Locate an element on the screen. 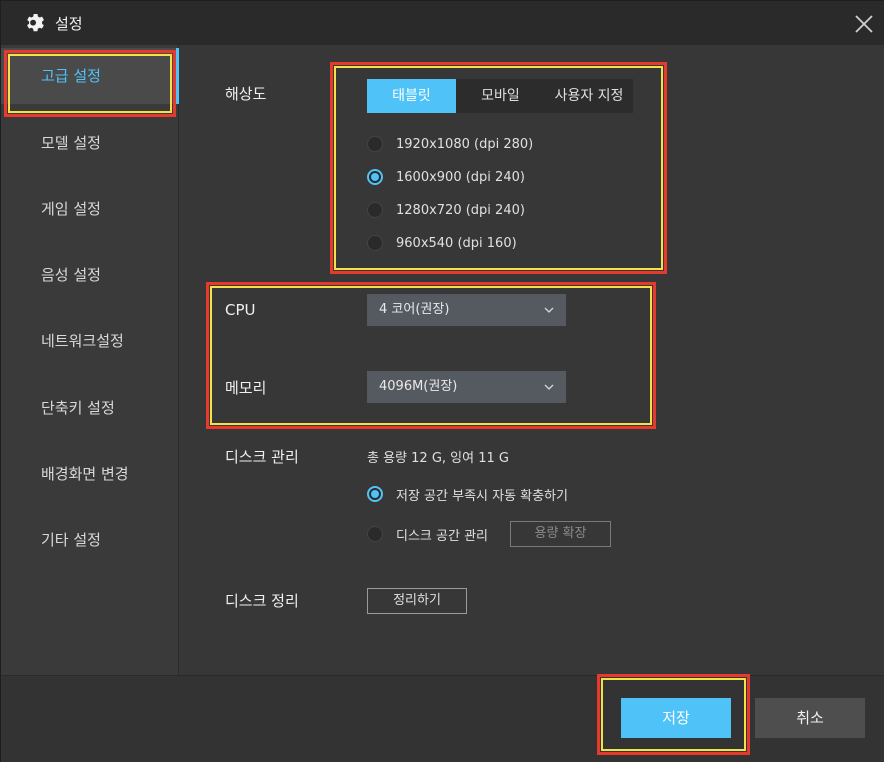  sidebar-item-game: 게임 설정 is located at coordinates (90, 209).